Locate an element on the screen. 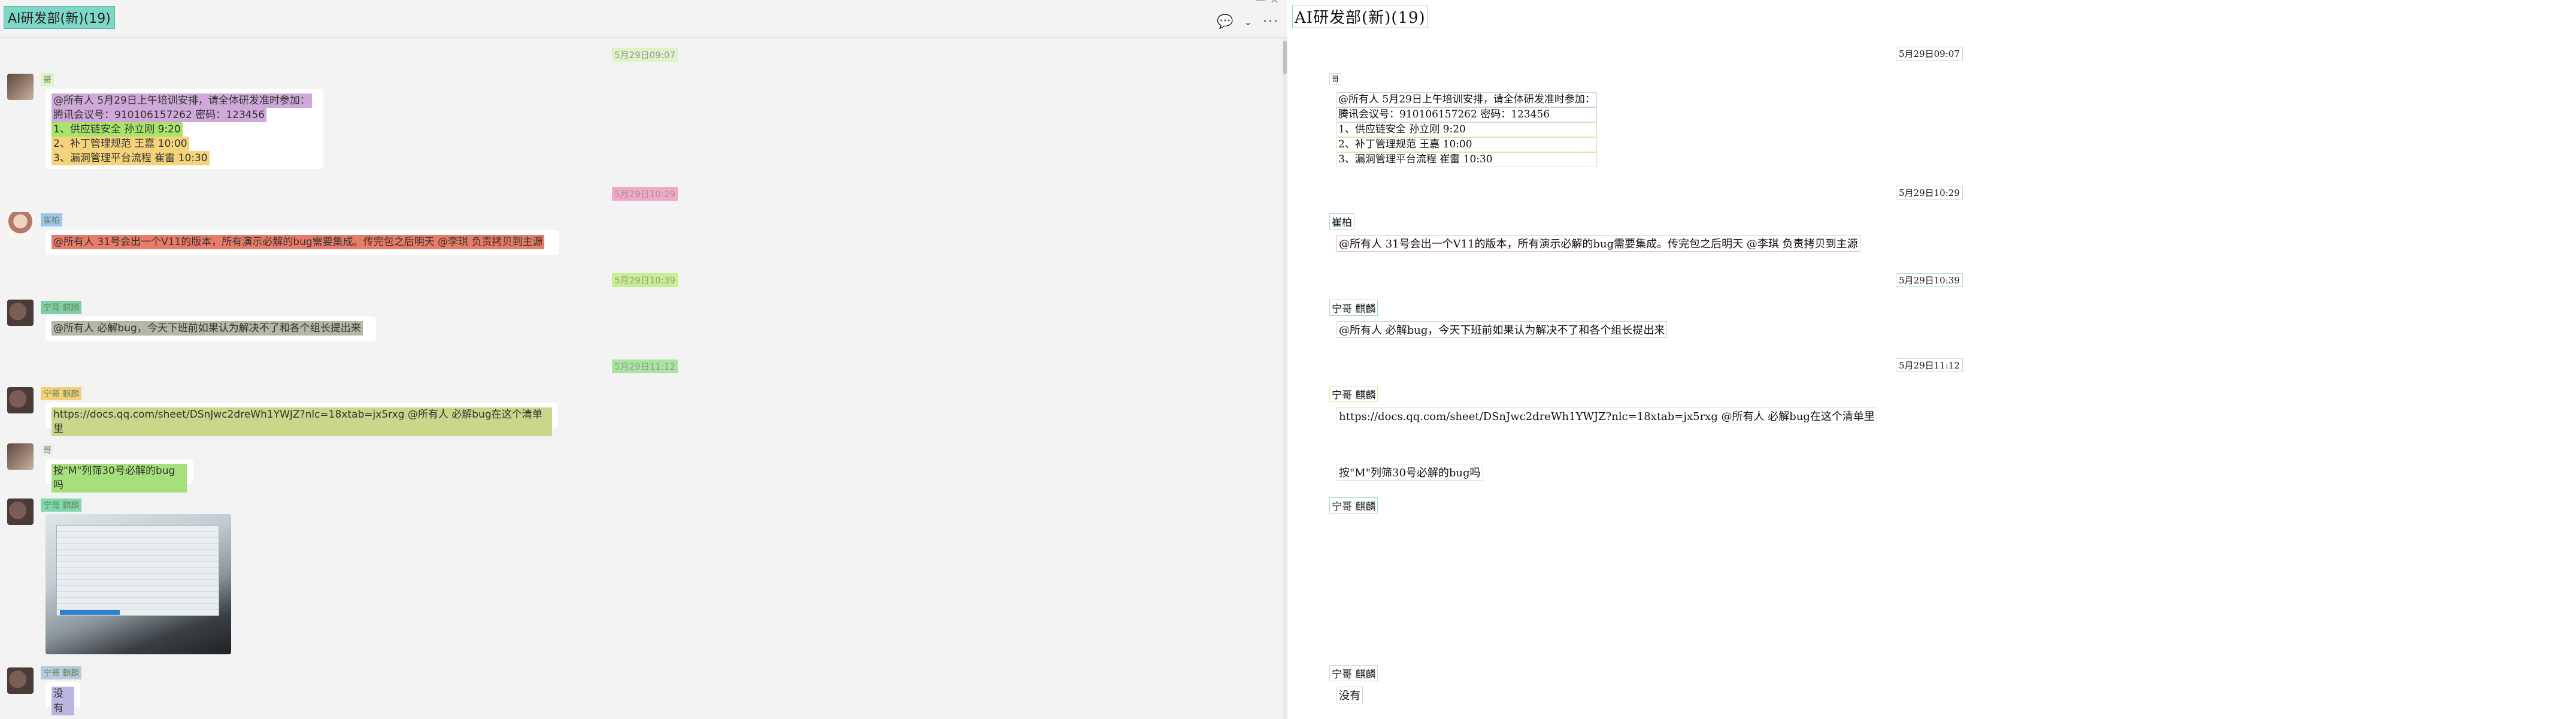 This screenshot has width=2576, height=719. message-bubble: 没有 is located at coordinates (63, 698).